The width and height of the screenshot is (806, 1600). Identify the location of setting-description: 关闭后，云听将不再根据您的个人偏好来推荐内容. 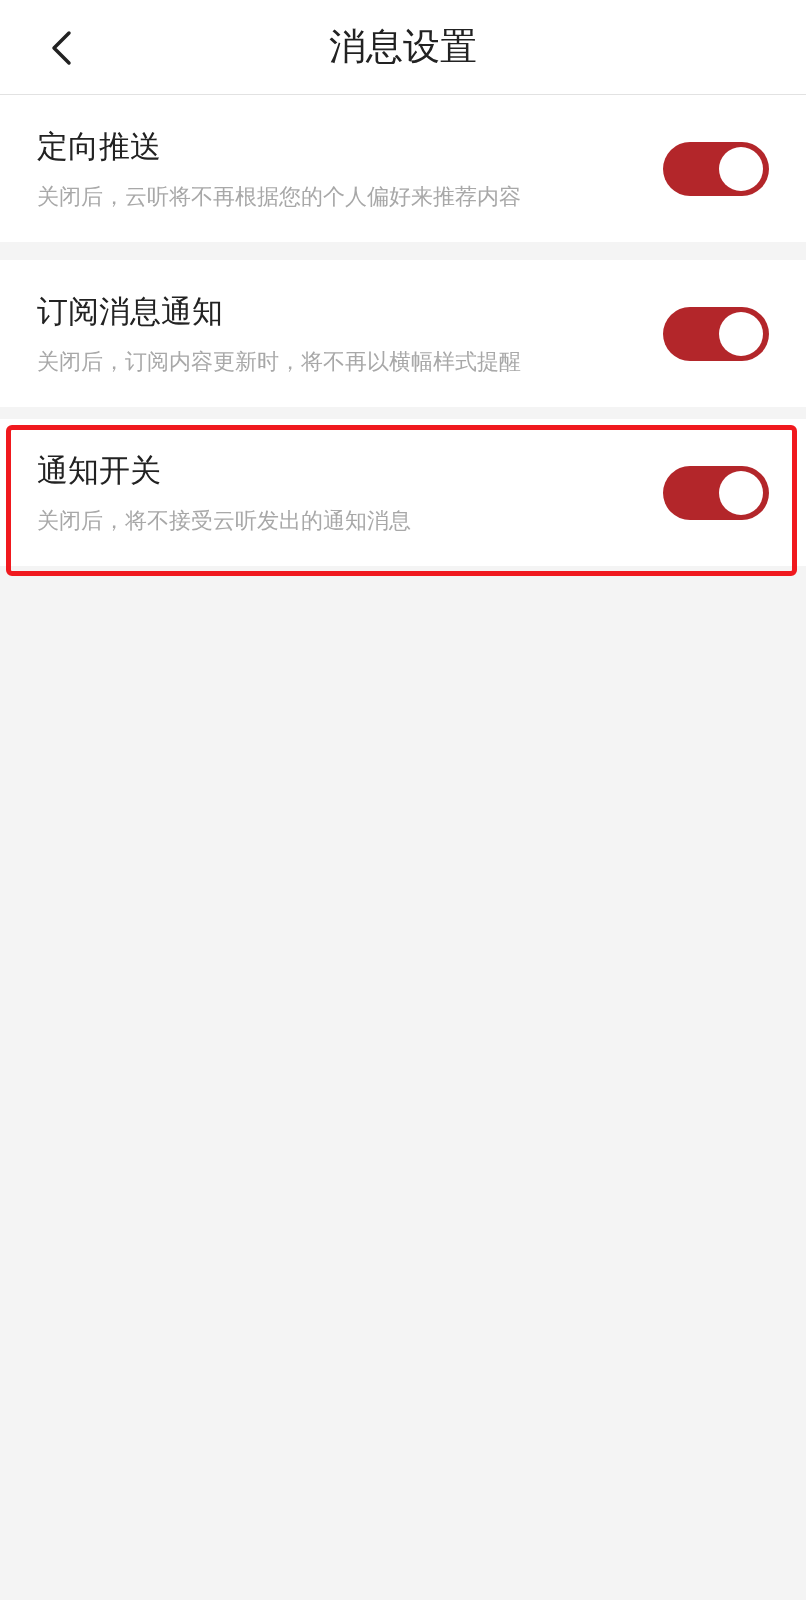
(279, 196).